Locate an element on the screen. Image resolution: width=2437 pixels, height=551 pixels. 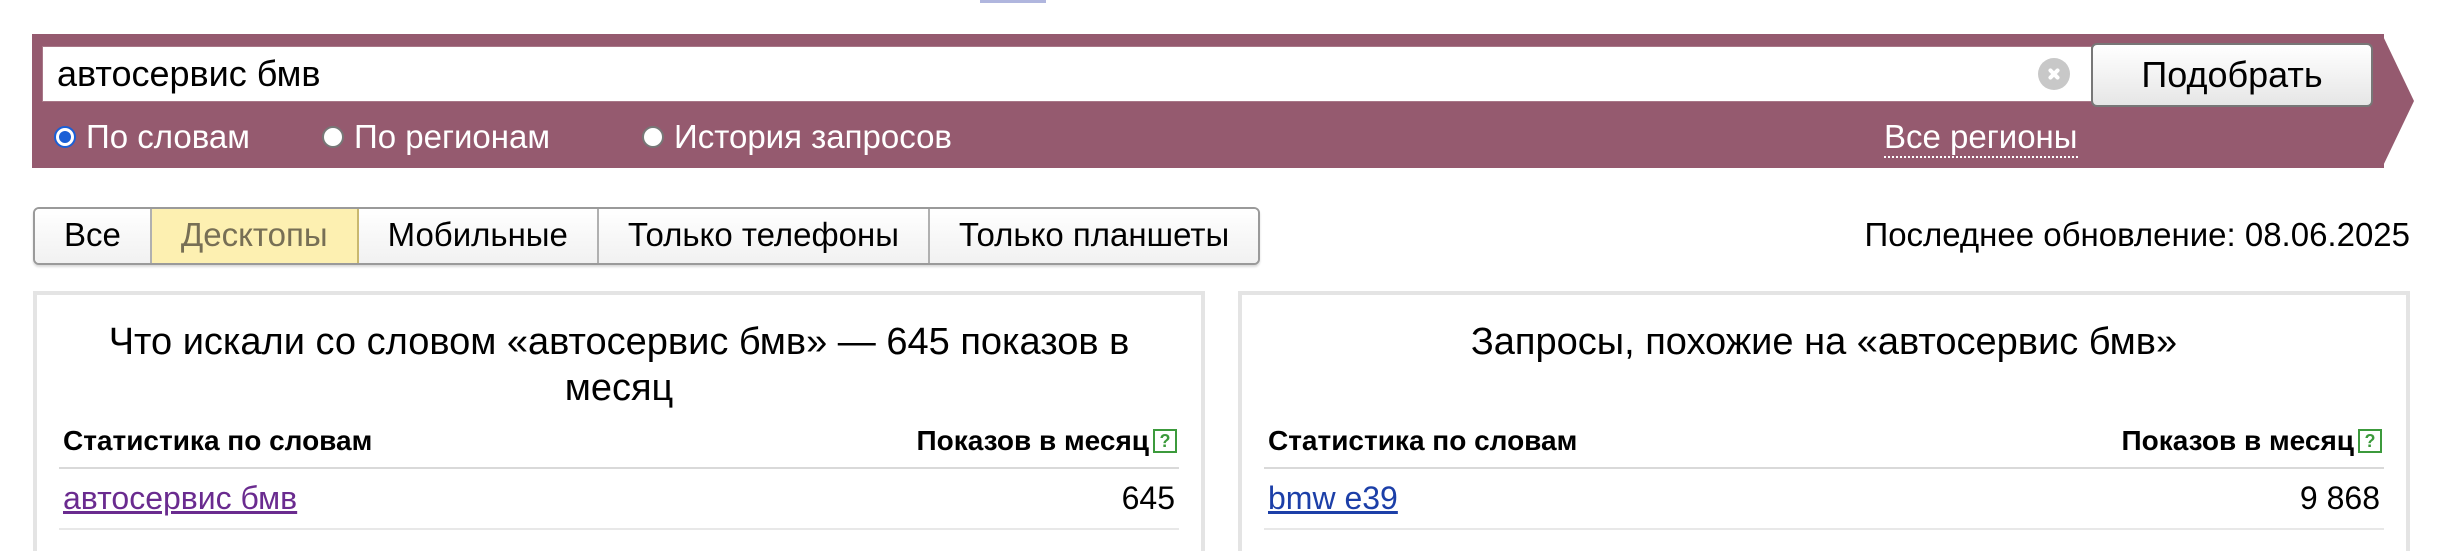
clear-icon is located at coordinates (2054, 74).